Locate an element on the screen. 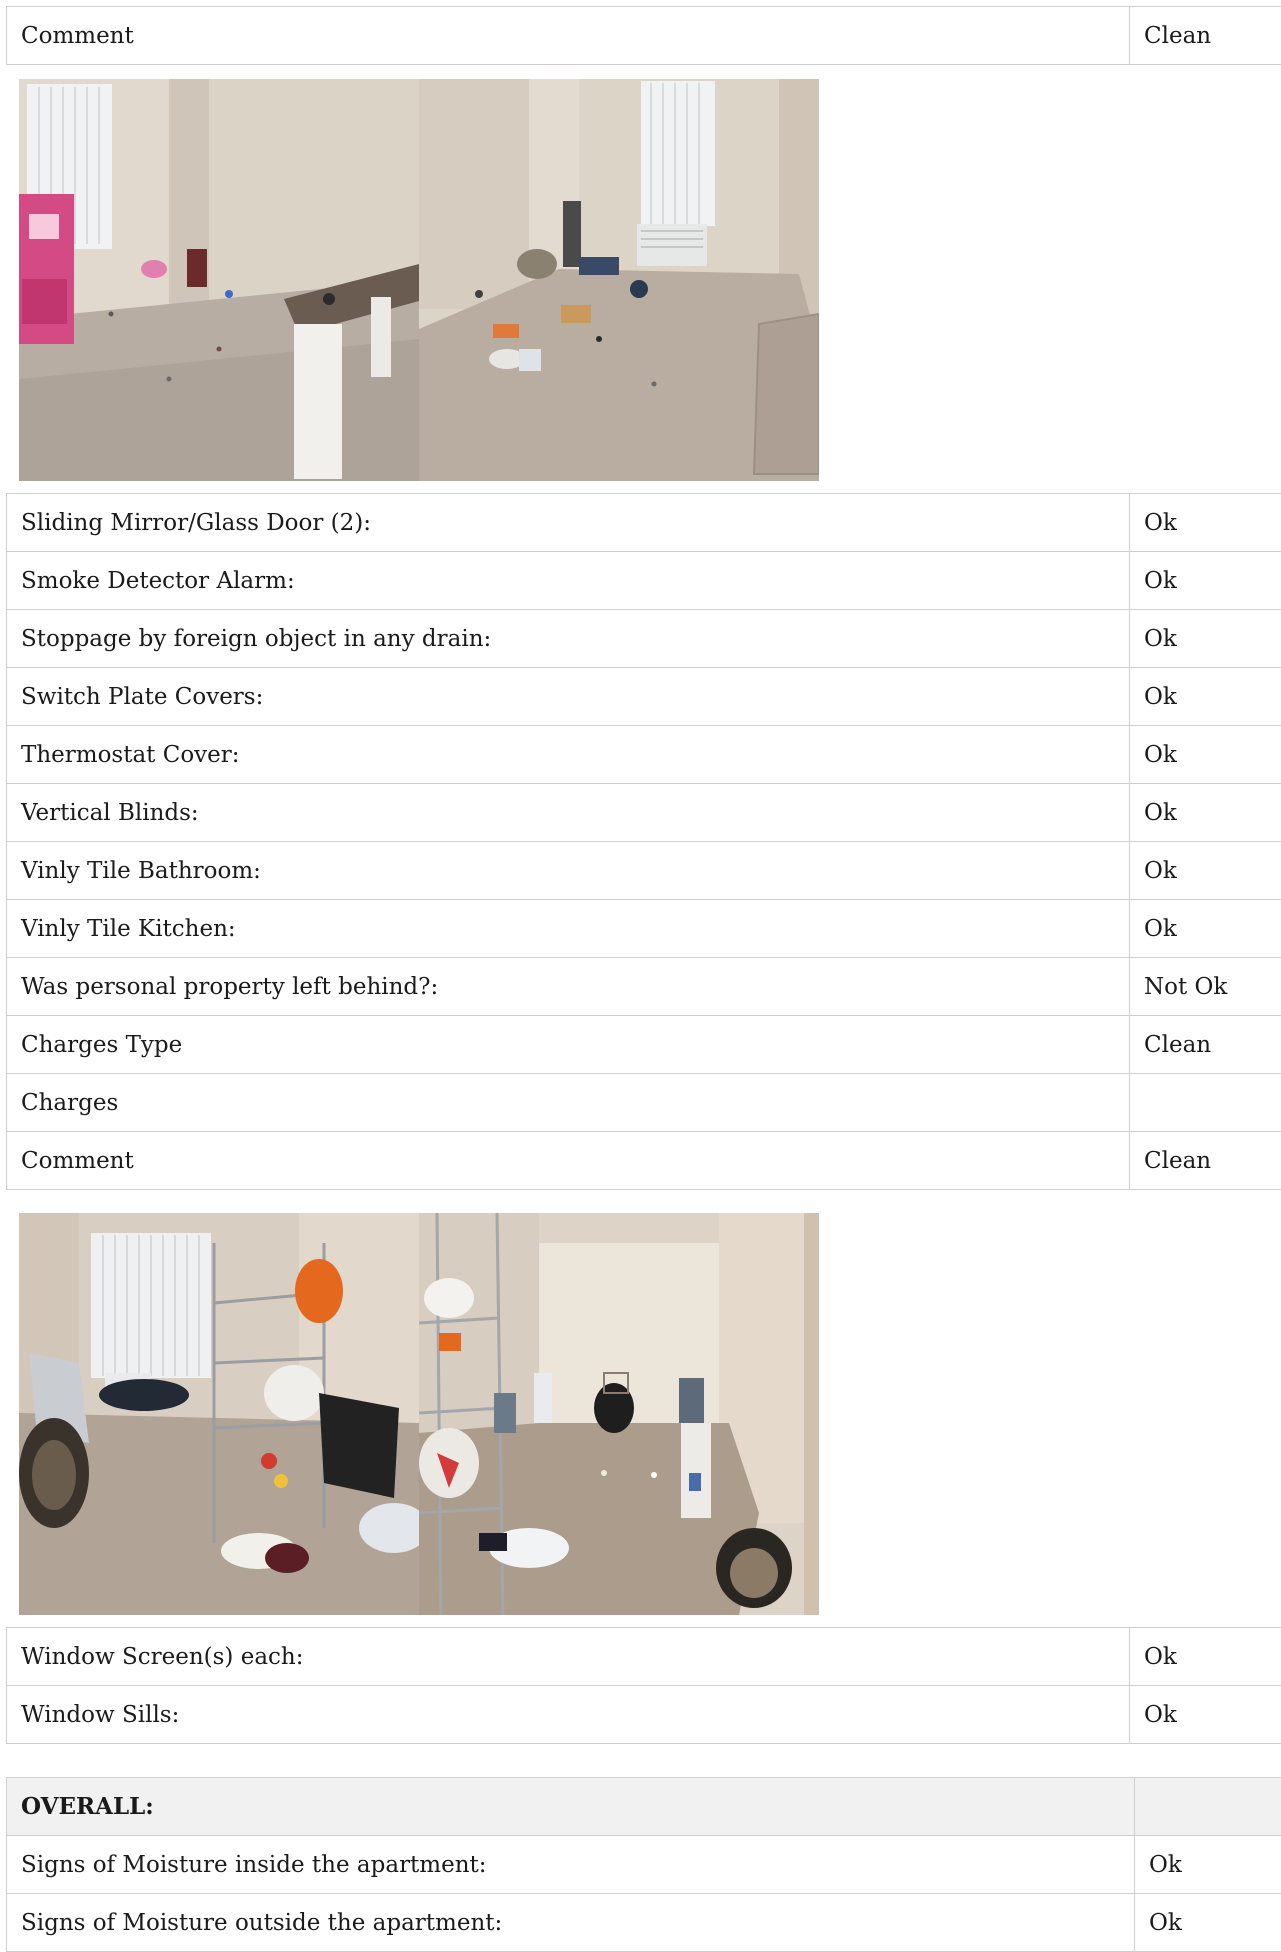 The width and height of the screenshot is (1281, 1952). item-label: Stoppage by foreign object in any drain: is located at coordinates (568, 639).